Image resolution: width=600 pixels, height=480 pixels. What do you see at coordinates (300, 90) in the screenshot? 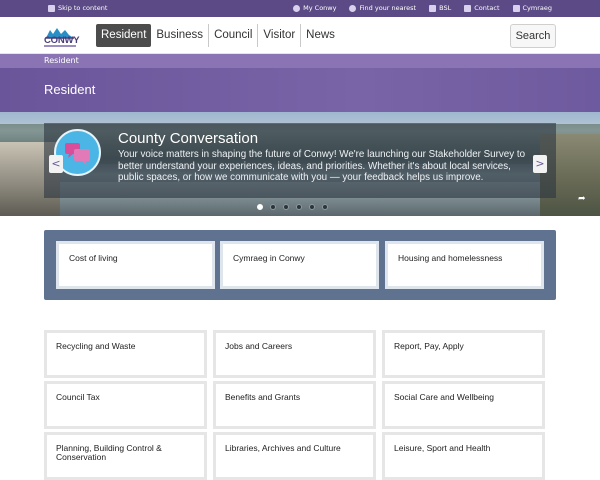
I see `page-title-band: Resident` at bounding box center [300, 90].